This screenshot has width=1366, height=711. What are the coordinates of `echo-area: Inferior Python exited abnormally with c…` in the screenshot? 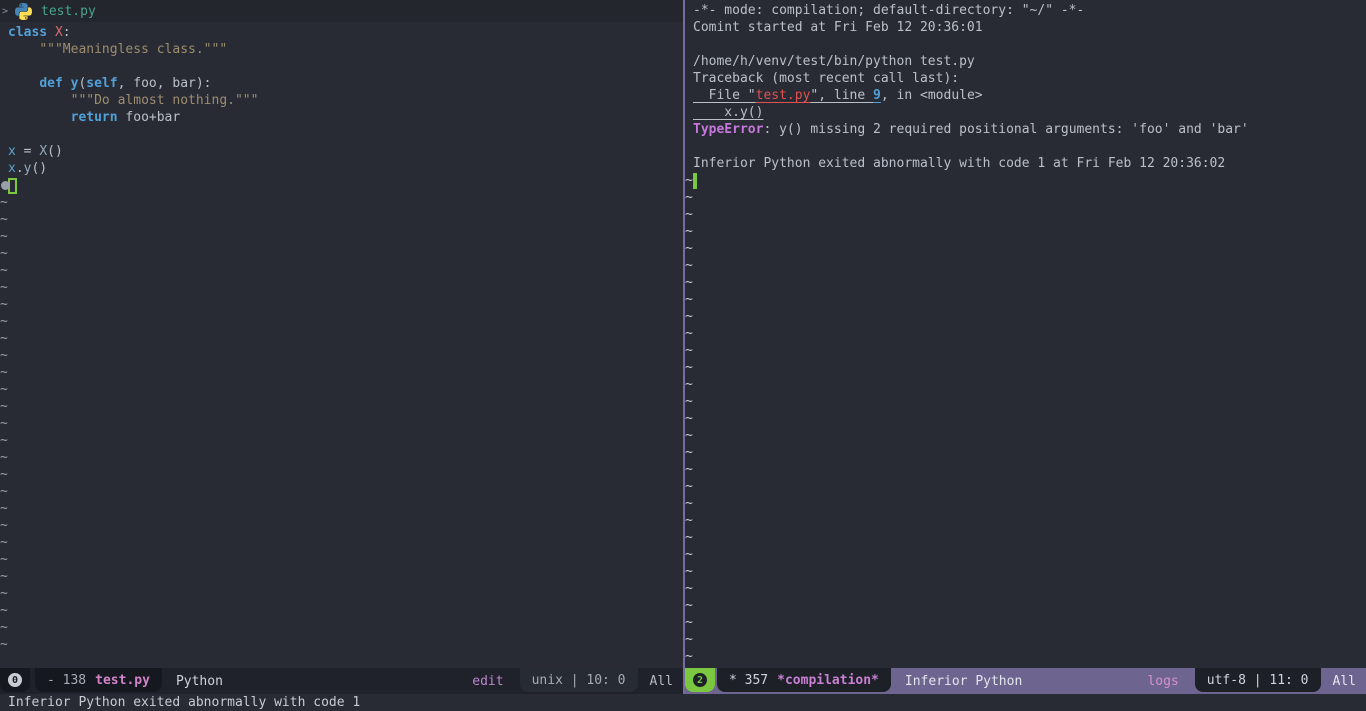 It's located at (683, 702).